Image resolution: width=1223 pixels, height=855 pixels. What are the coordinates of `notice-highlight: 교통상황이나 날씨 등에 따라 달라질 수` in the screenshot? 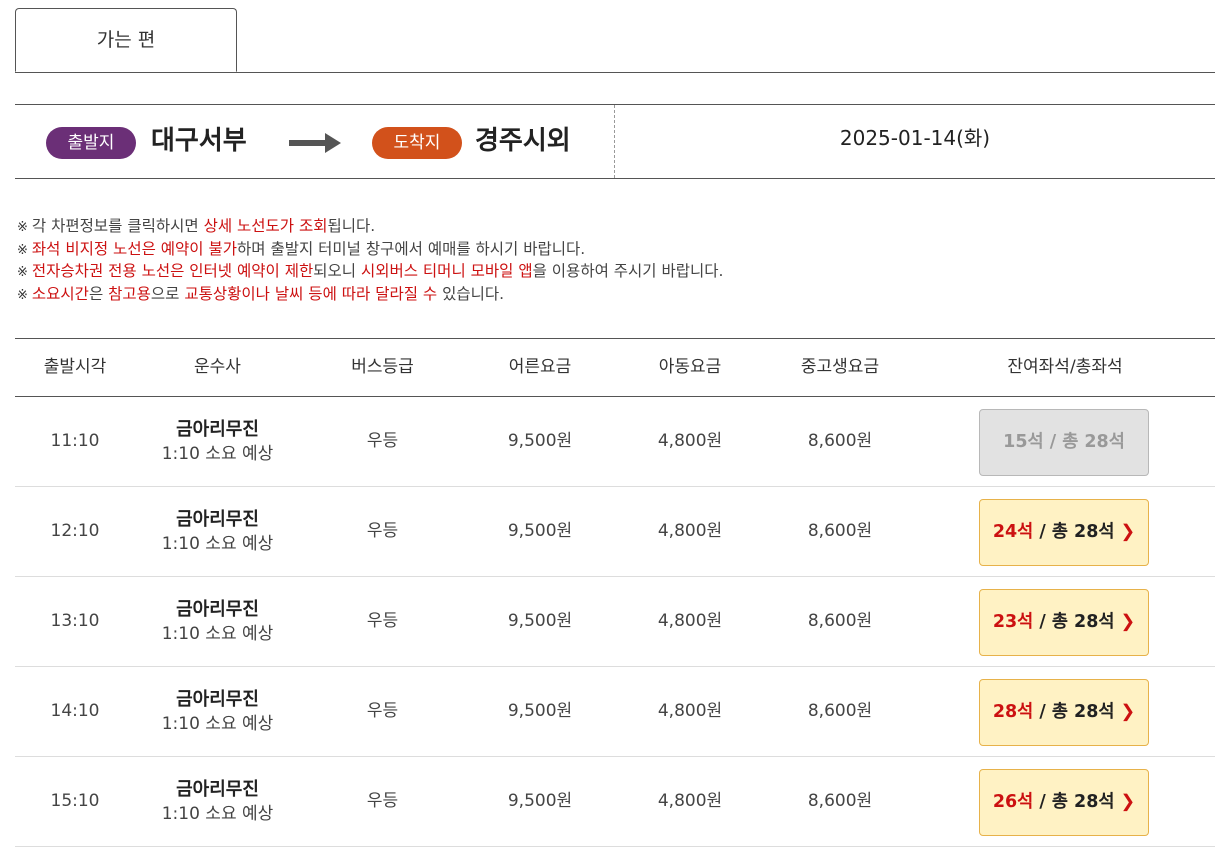 It's located at (311, 293).